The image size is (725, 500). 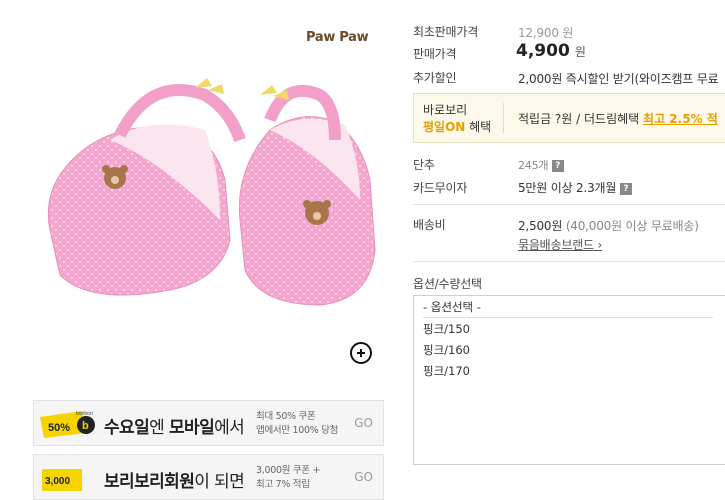 I want to click on extra-discount-label: 추가할인, so click(x=435, y=78).